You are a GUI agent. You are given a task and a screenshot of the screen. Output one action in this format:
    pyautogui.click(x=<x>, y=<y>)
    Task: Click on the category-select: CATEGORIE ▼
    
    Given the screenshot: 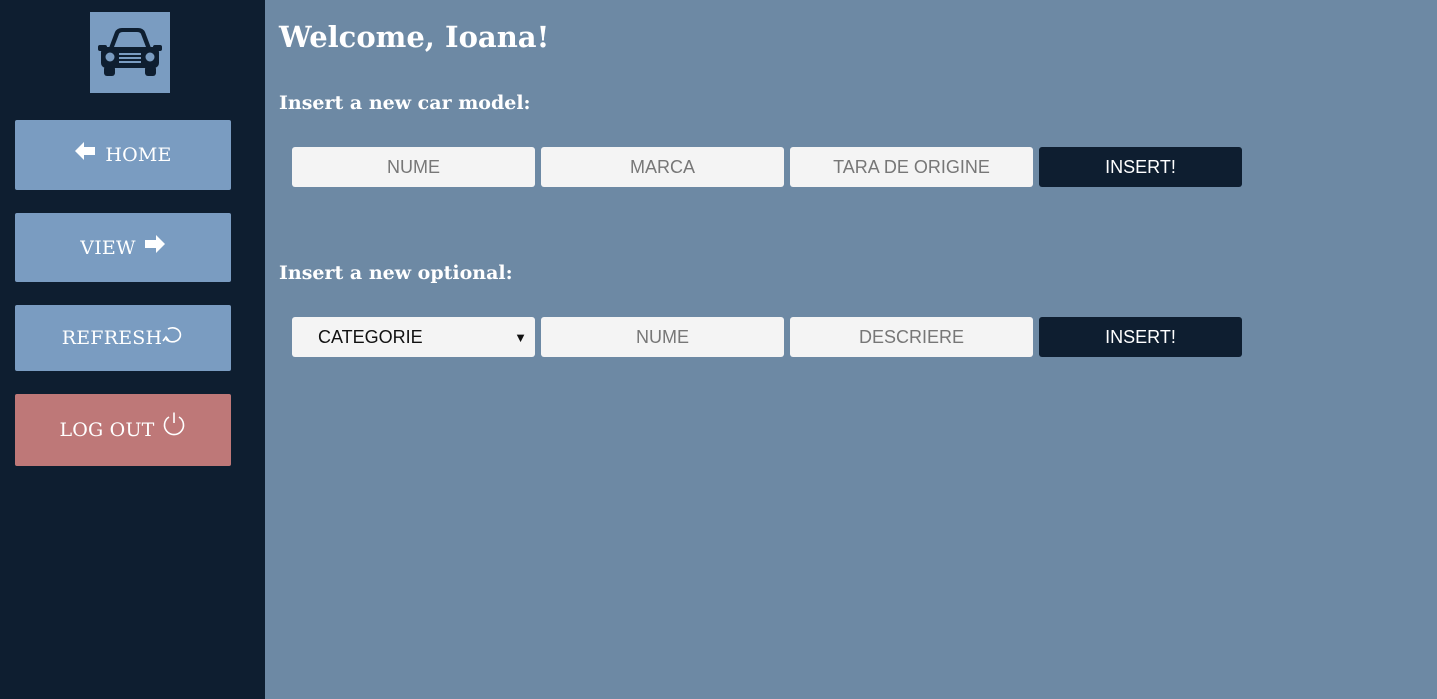 What is the action you would take?
    pyautogui.click(x=413, y=337)
    